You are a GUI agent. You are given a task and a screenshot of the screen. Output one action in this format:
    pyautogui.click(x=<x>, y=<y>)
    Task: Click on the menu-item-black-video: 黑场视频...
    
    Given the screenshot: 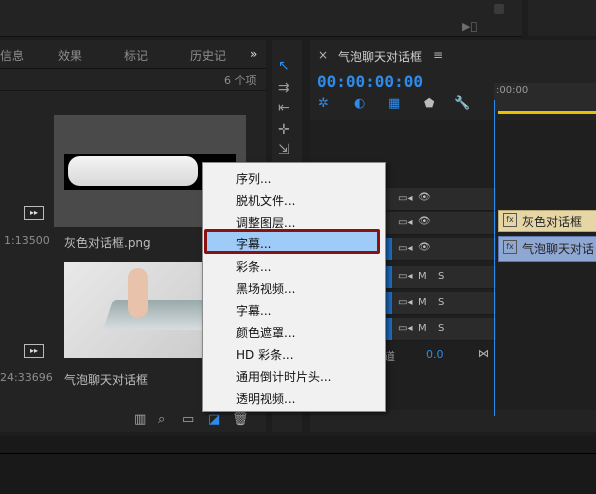 What is the action you would take?
    pyautogui.click(x=265, y=288)
    